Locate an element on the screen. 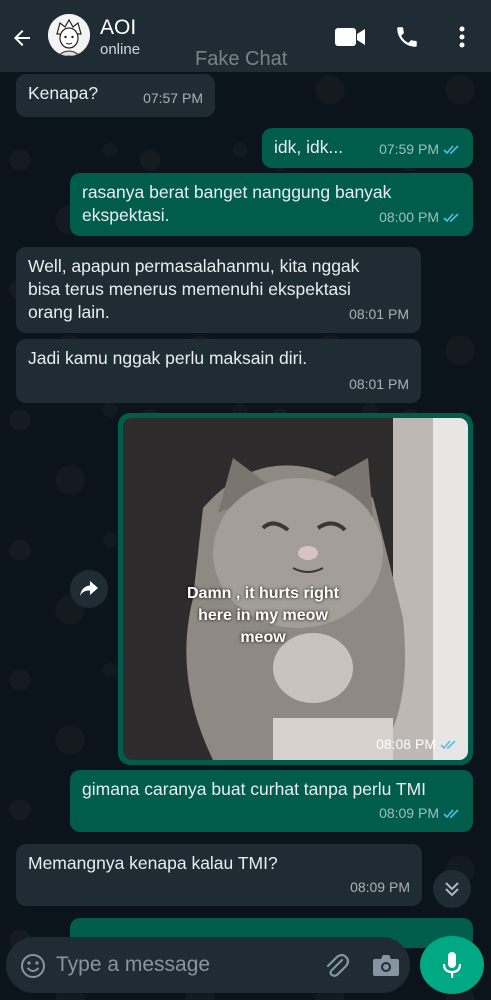  avatar is located at coordinates (69, 35).